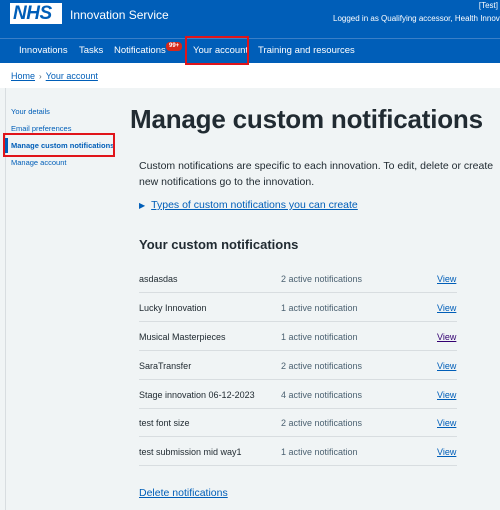 Image resolution: width=500 pixels, height=510 pixels. I want to click on nav-item-training-and-resources: Training and resources, so click(306, 50).